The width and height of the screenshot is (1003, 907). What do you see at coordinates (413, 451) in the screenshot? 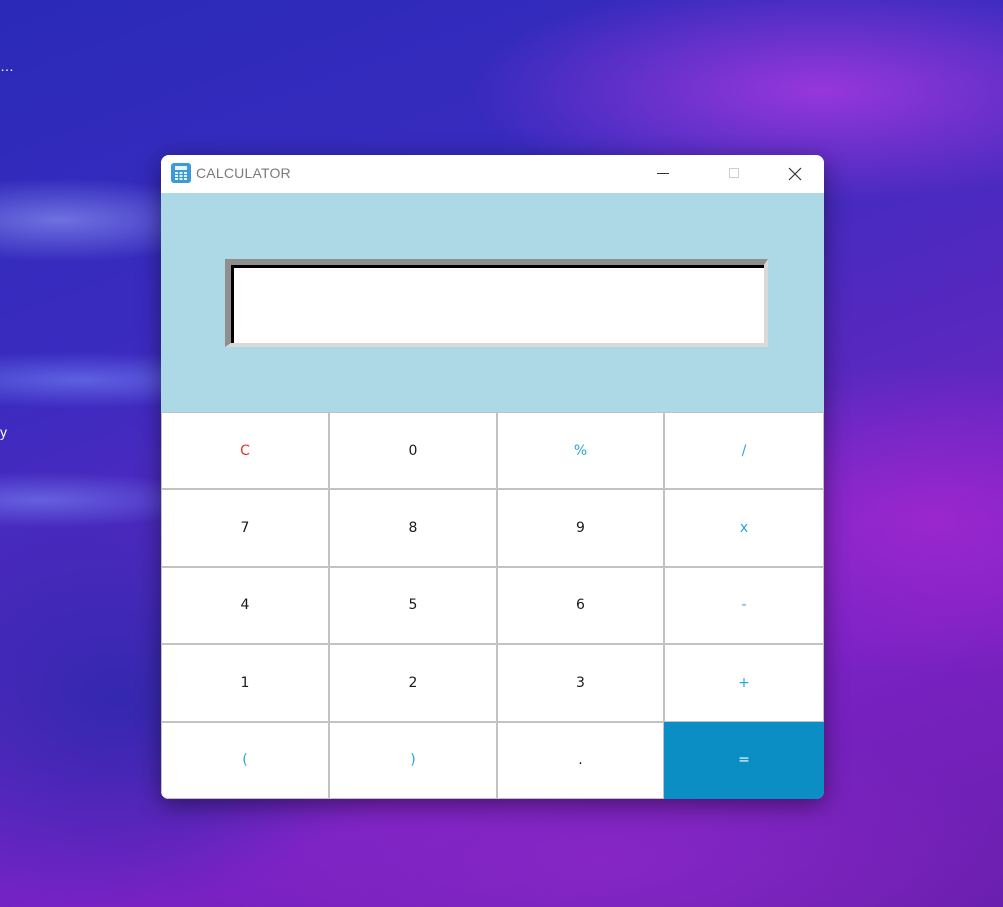
I see `digit-0-button: 0` at bounding box center [413, 451].